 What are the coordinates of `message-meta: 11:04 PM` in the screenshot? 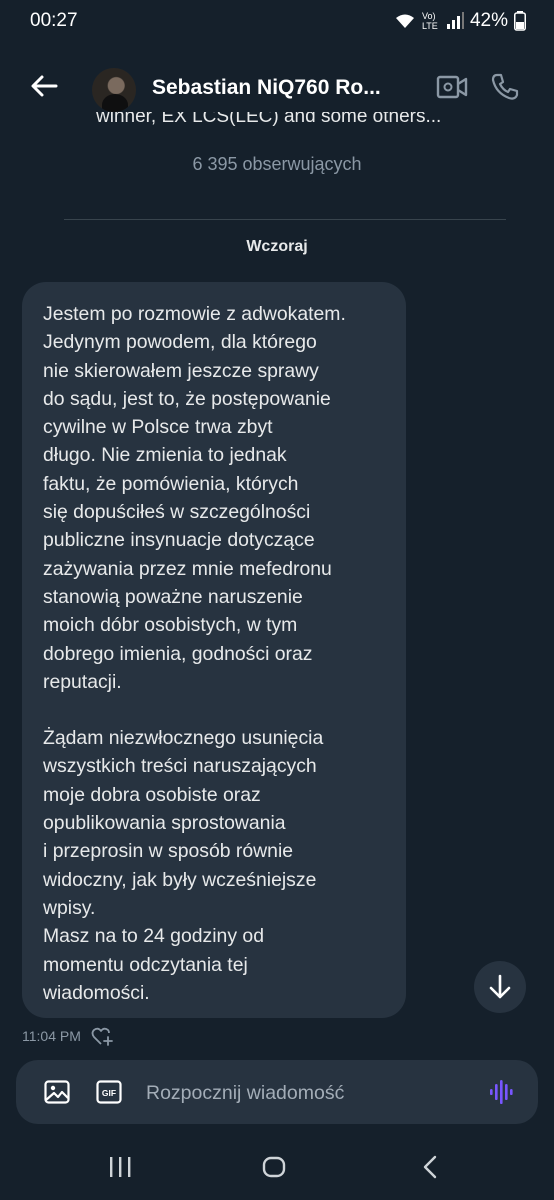 It's located at (67, 1036).